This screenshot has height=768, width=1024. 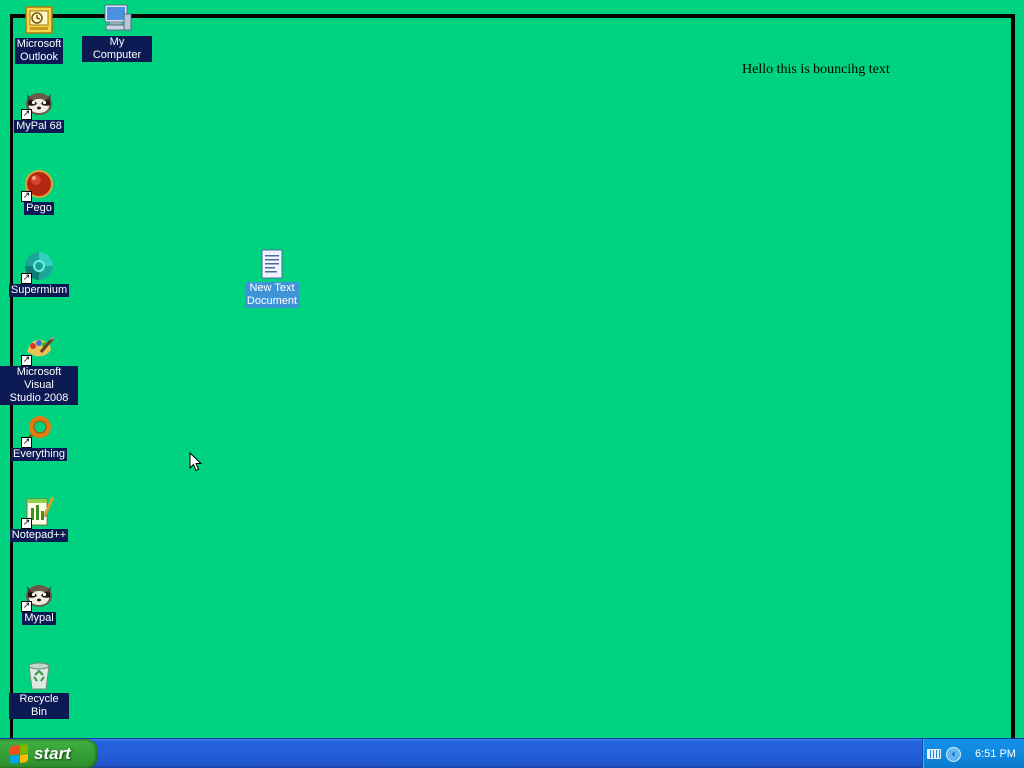 I want to click on start-button: start, so click(x=49, y=753).